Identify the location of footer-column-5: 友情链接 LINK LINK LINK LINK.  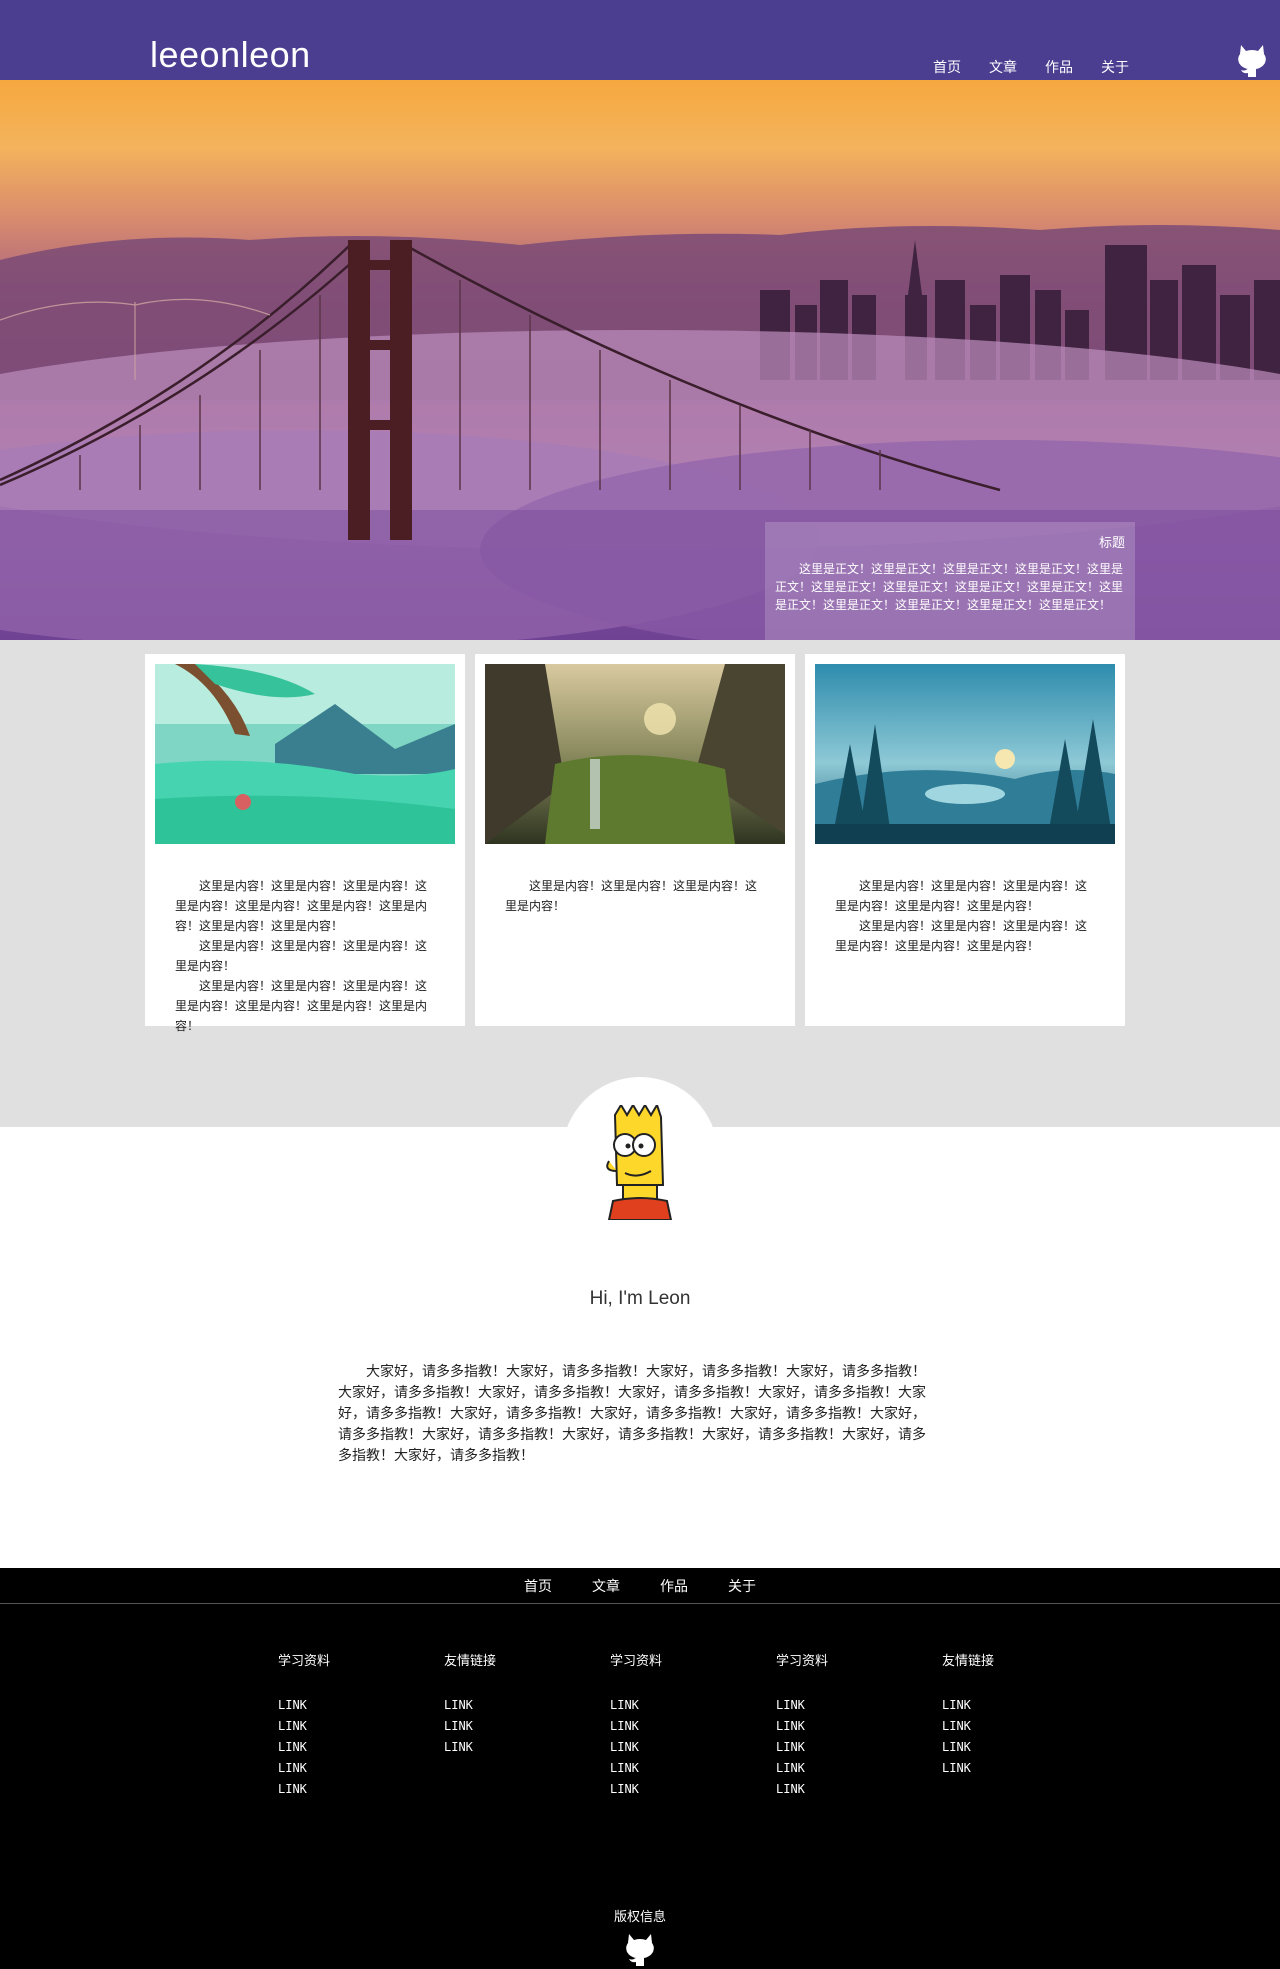
(1002, 1716).